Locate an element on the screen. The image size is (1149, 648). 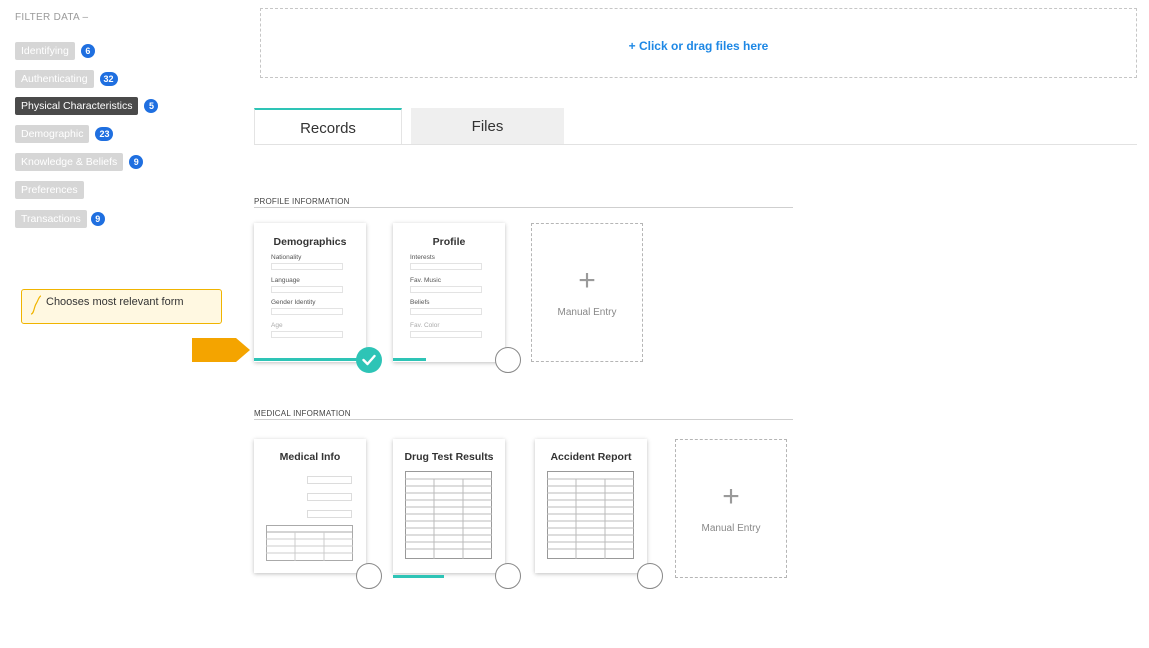
filter-item-transactions: Transactions 9 is located at coordinates (60, 219).